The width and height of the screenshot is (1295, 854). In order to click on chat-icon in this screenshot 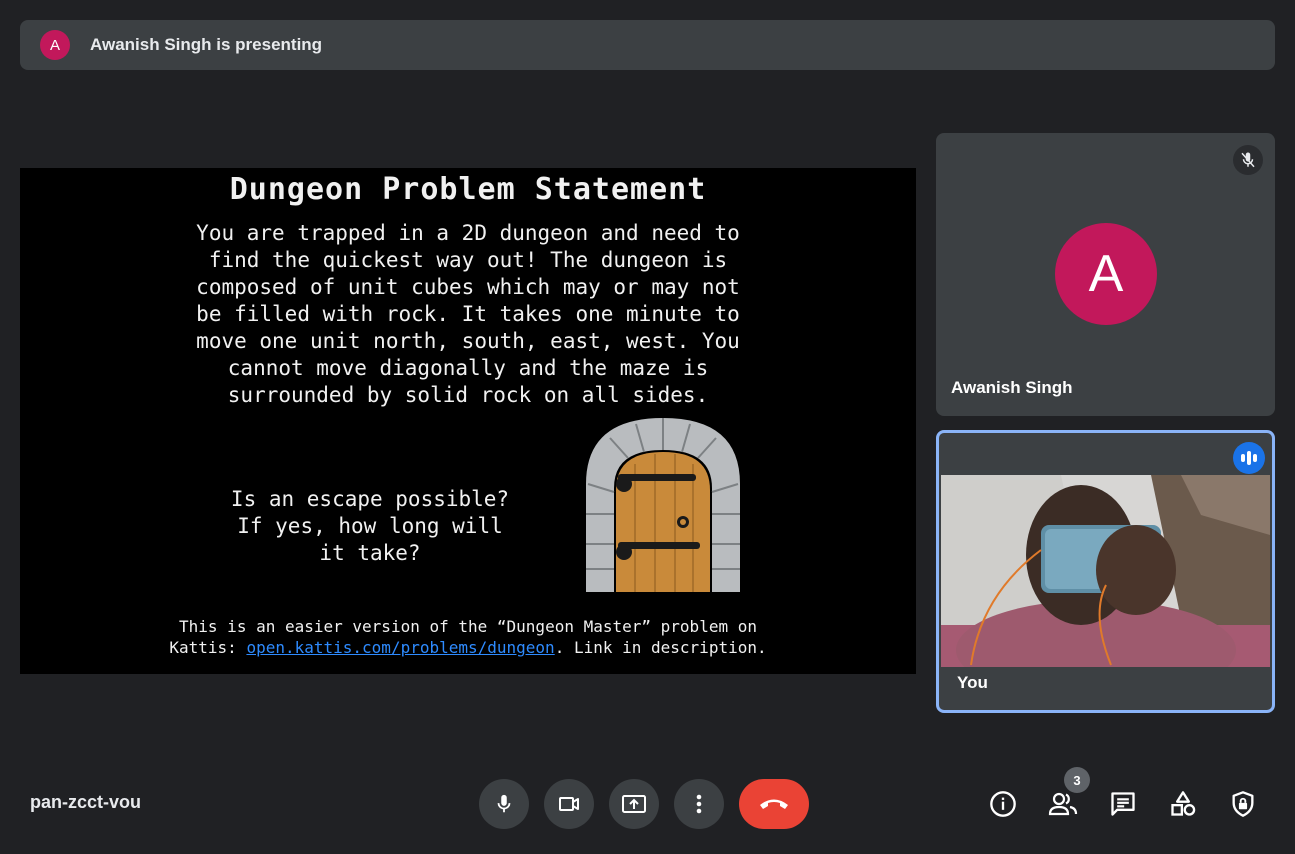, I will do `click(1123, 804)`.